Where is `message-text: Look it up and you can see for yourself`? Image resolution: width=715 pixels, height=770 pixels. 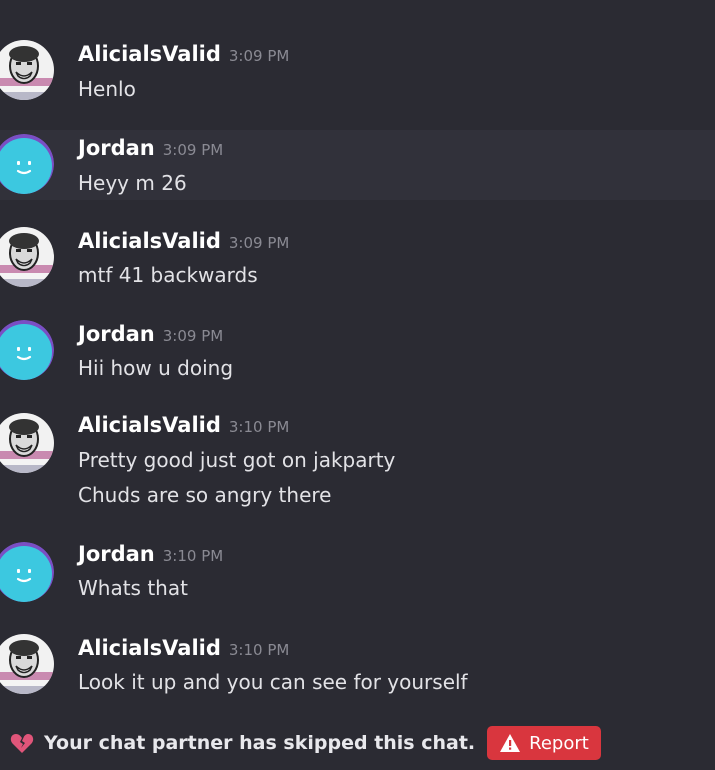 message-text: Look it up and you can see for yourself is located at coordinates (273, 682).